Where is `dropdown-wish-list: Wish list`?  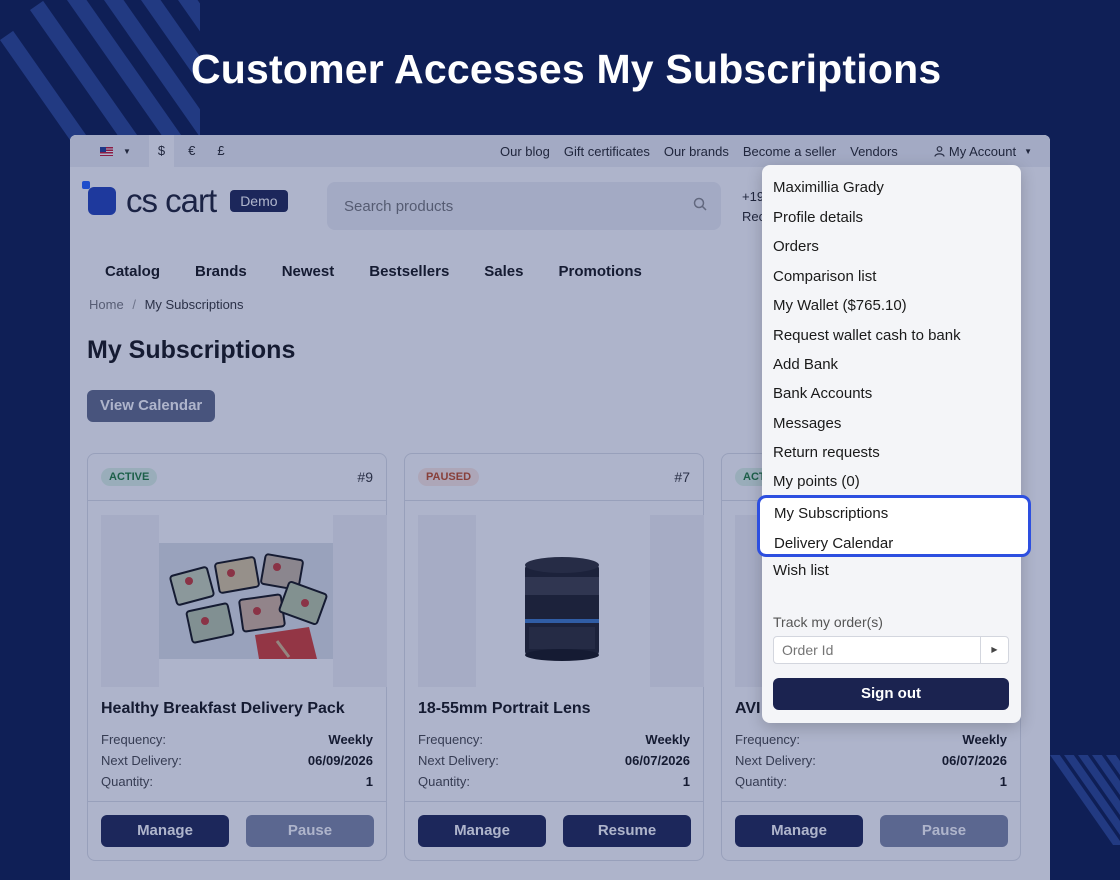
dropdown-wish-list: Wish list is located at coordinates (801, 571).